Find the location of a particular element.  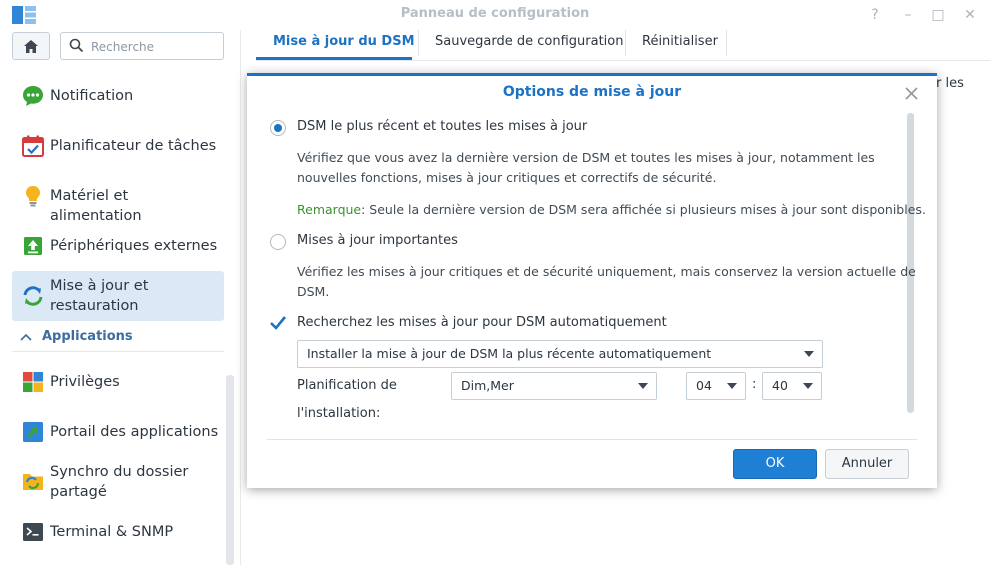

remark-label: Remarque is located at coordinates (329, 209).